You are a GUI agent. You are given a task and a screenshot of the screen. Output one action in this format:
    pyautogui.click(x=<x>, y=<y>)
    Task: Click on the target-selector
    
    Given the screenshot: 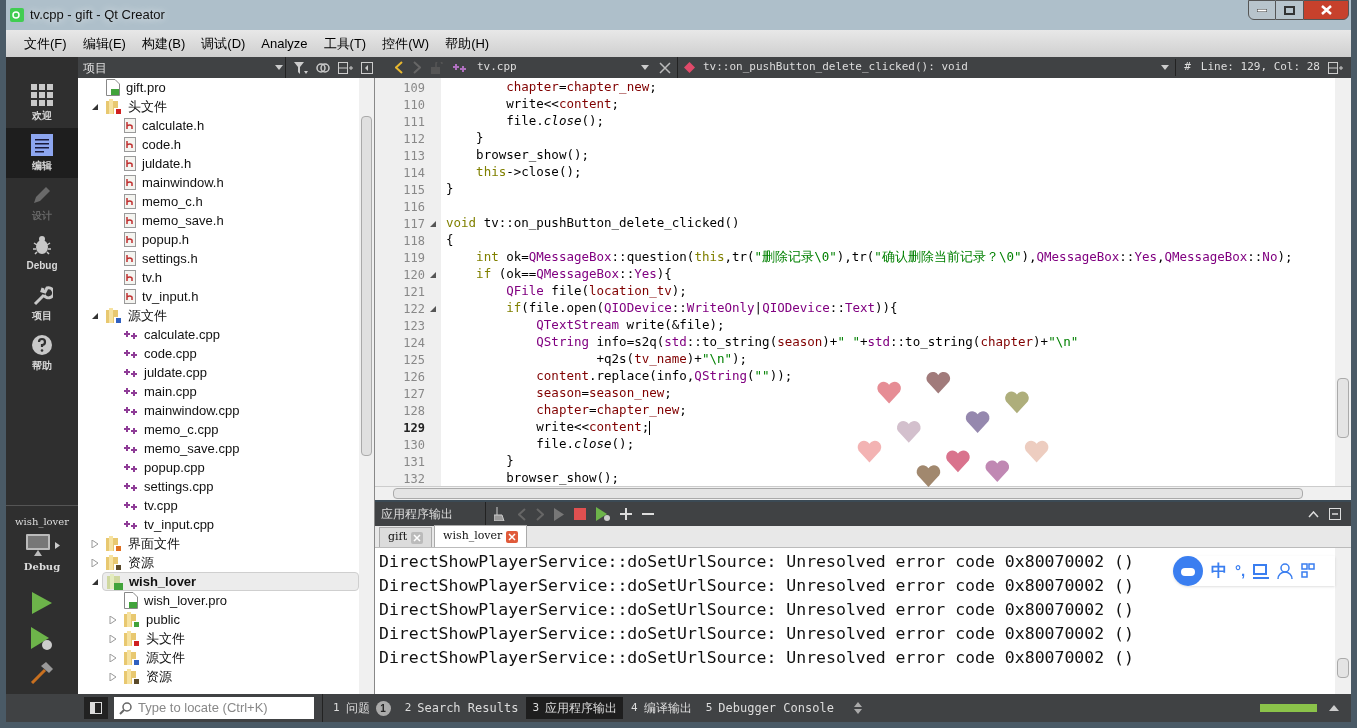 What is the action you would take?
    pyautogui.click(x=42, y=545)
    